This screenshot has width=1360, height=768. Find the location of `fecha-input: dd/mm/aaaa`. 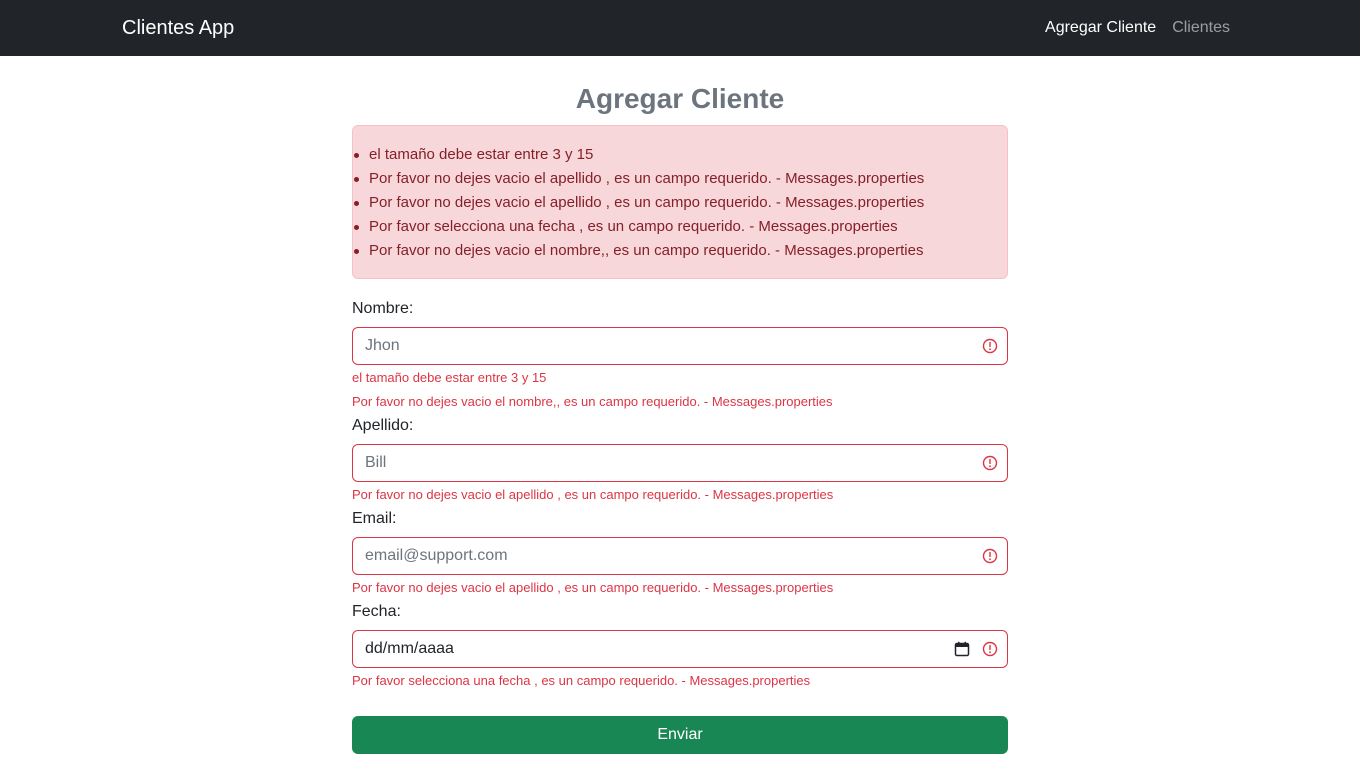

fecha-input: dd/mm/aaaa is located at coordinates (680, 649).